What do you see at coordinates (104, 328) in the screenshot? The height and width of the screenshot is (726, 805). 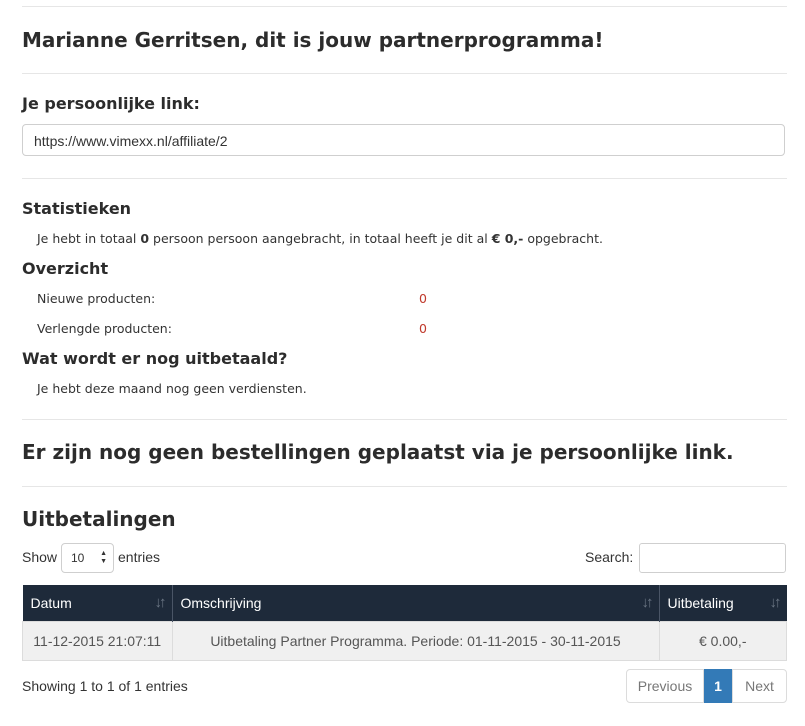 I see `overview-renewed-label: Verlengde producten:` at bounding box center [104, 328].